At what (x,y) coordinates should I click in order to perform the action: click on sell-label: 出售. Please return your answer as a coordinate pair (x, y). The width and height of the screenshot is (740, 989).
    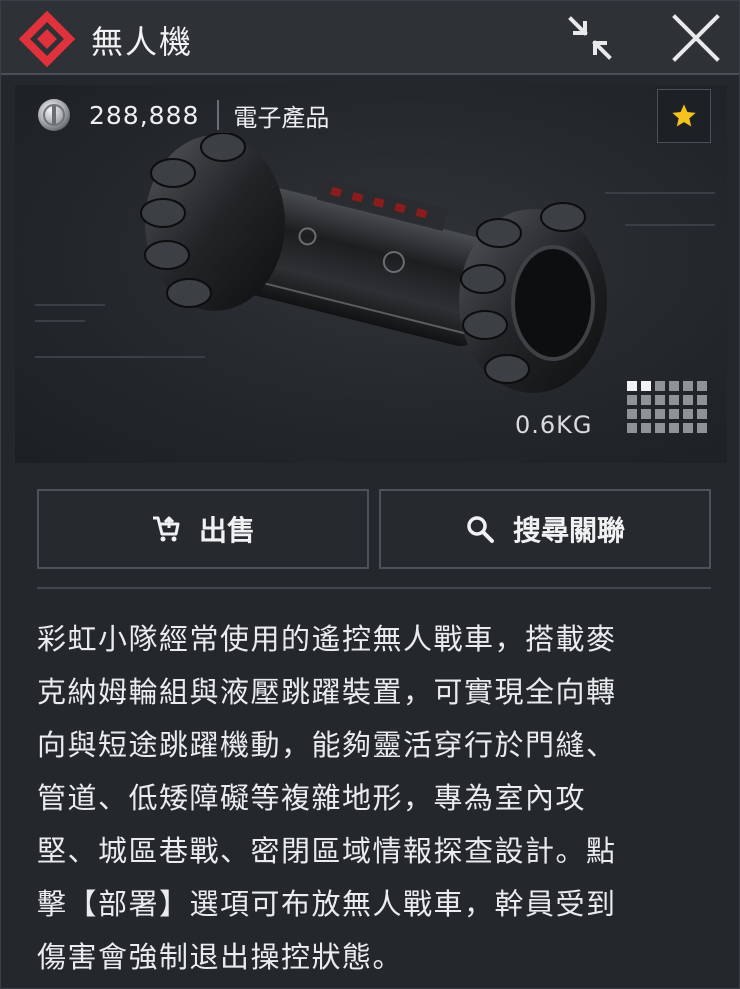
    Looking at the image, I should click on (226, 530).